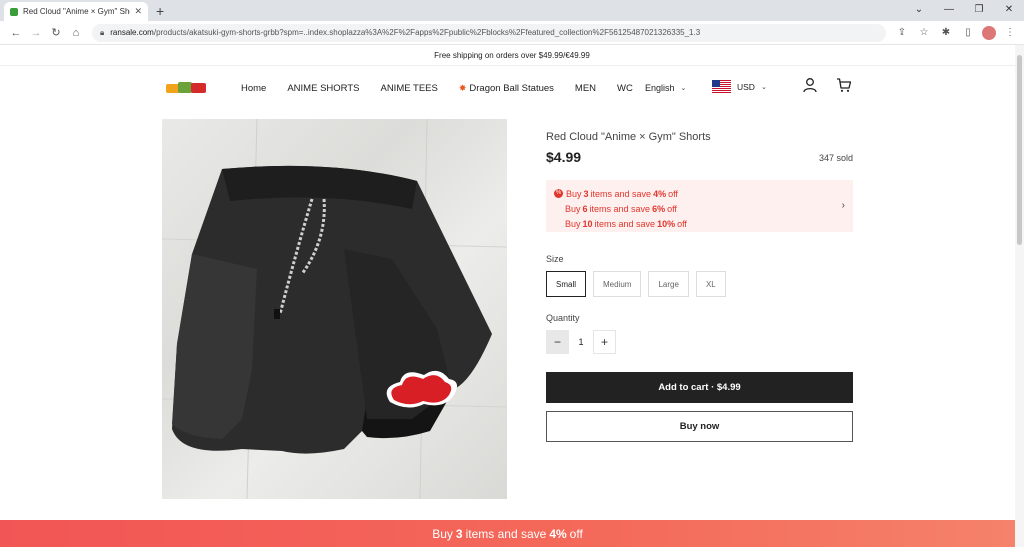 The image size is (1024, 547). Describe the element at coordinates (835, 158) in the screenshot. I see `sold-count: 347 sold` at that location.